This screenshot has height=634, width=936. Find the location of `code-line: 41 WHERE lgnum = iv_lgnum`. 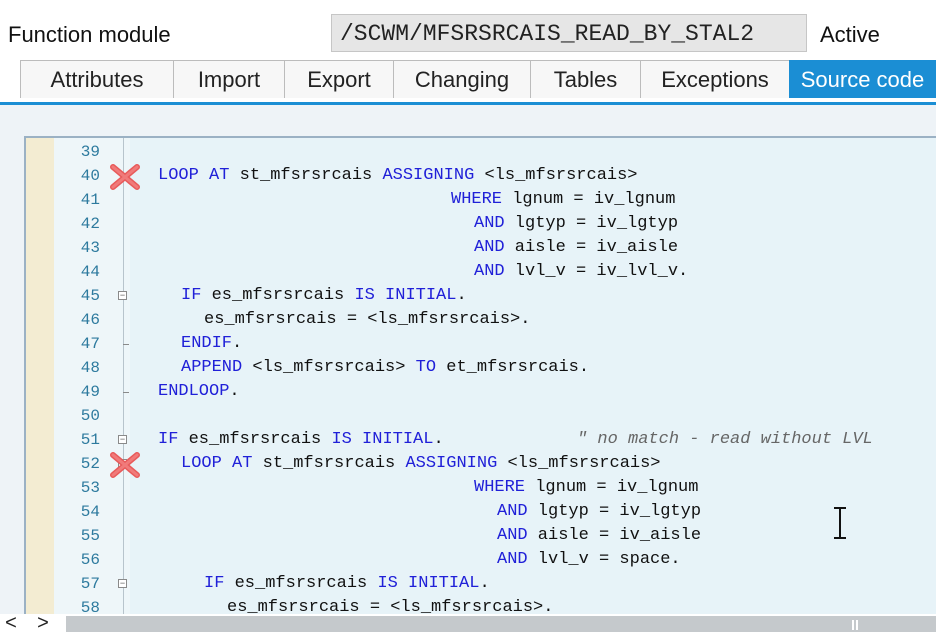

code-line: 41 WHERE lgnum = iv_lgnum is located at coordinates (481, 200).